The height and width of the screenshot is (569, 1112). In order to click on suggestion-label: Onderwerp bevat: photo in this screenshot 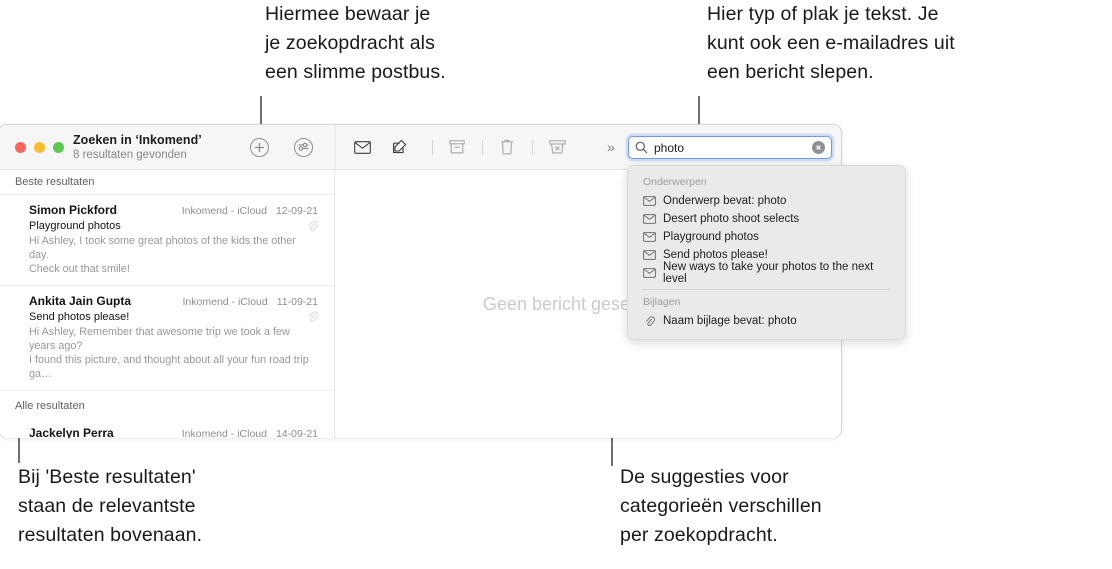, I will do `click(725, 201)`.